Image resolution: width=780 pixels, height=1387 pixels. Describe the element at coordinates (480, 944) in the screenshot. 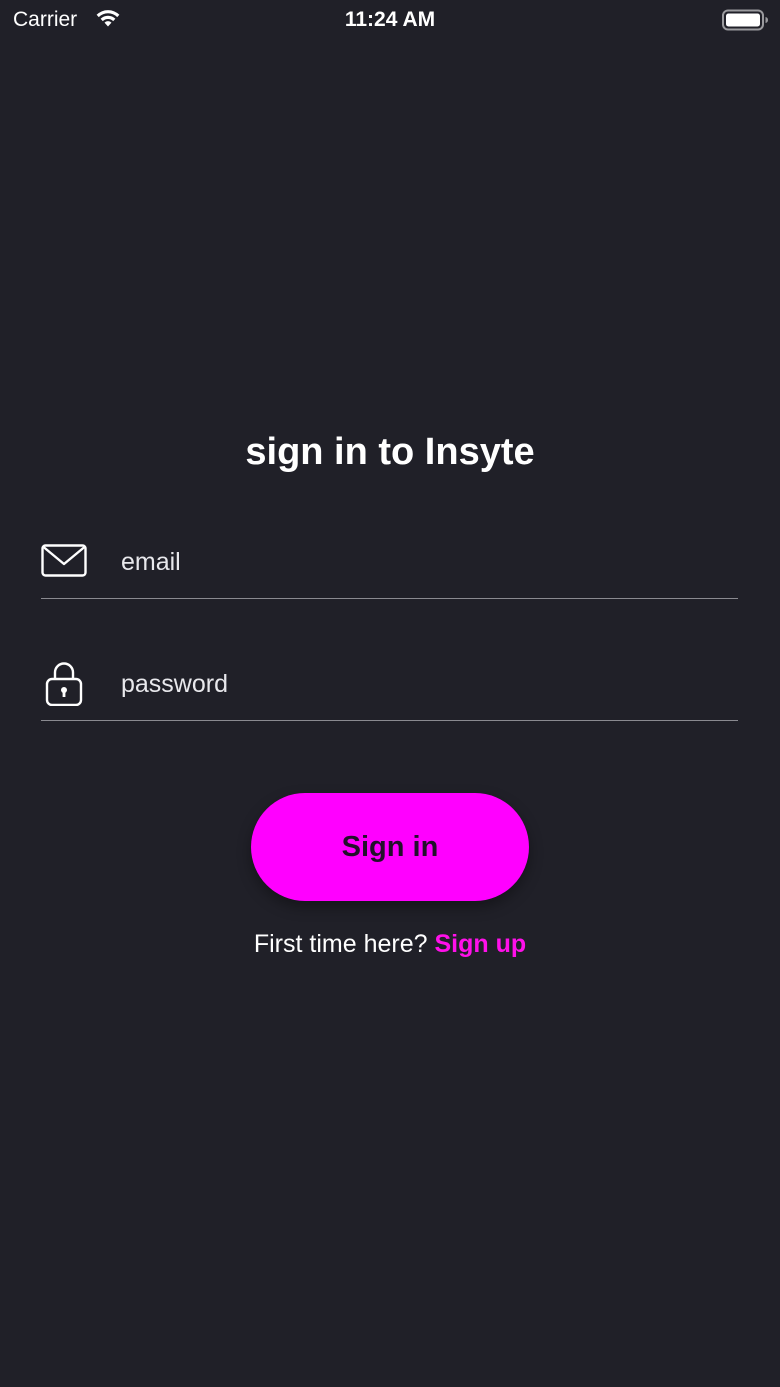

I see `sign-up-link: Sign up` at that location.